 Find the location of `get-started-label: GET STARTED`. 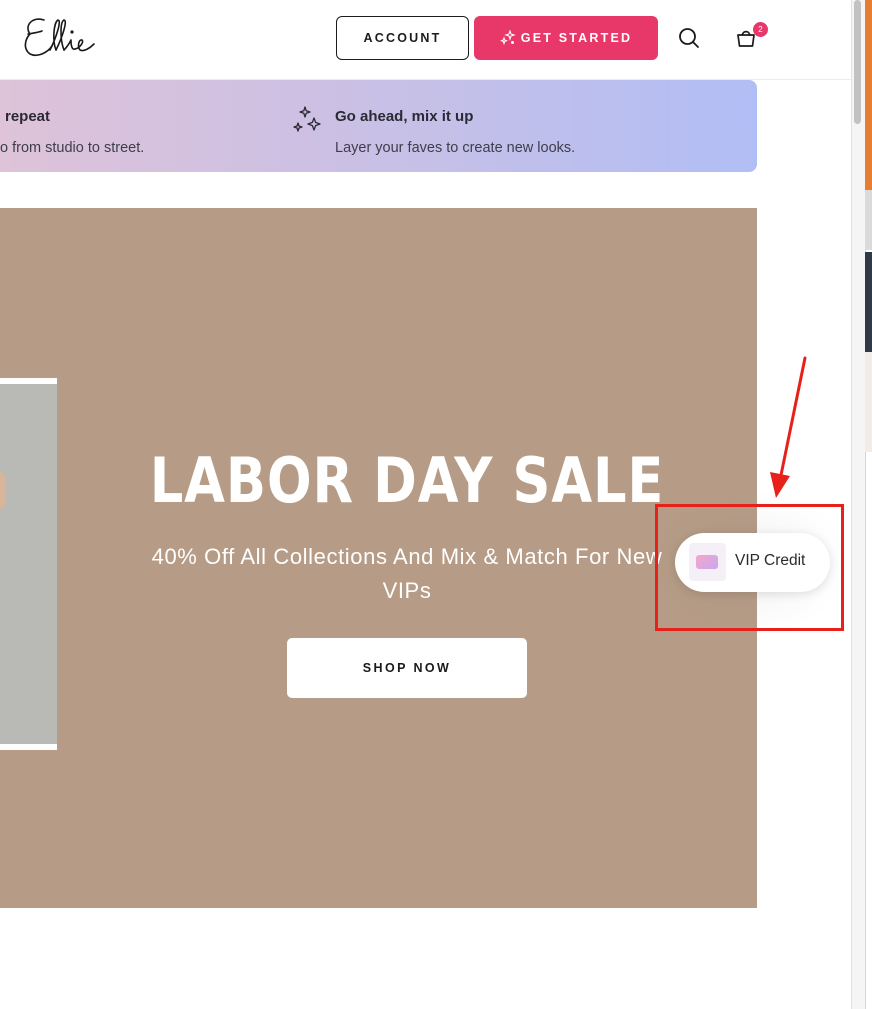

get-started-label: GET STARTED is located at coordinates (576, 38).